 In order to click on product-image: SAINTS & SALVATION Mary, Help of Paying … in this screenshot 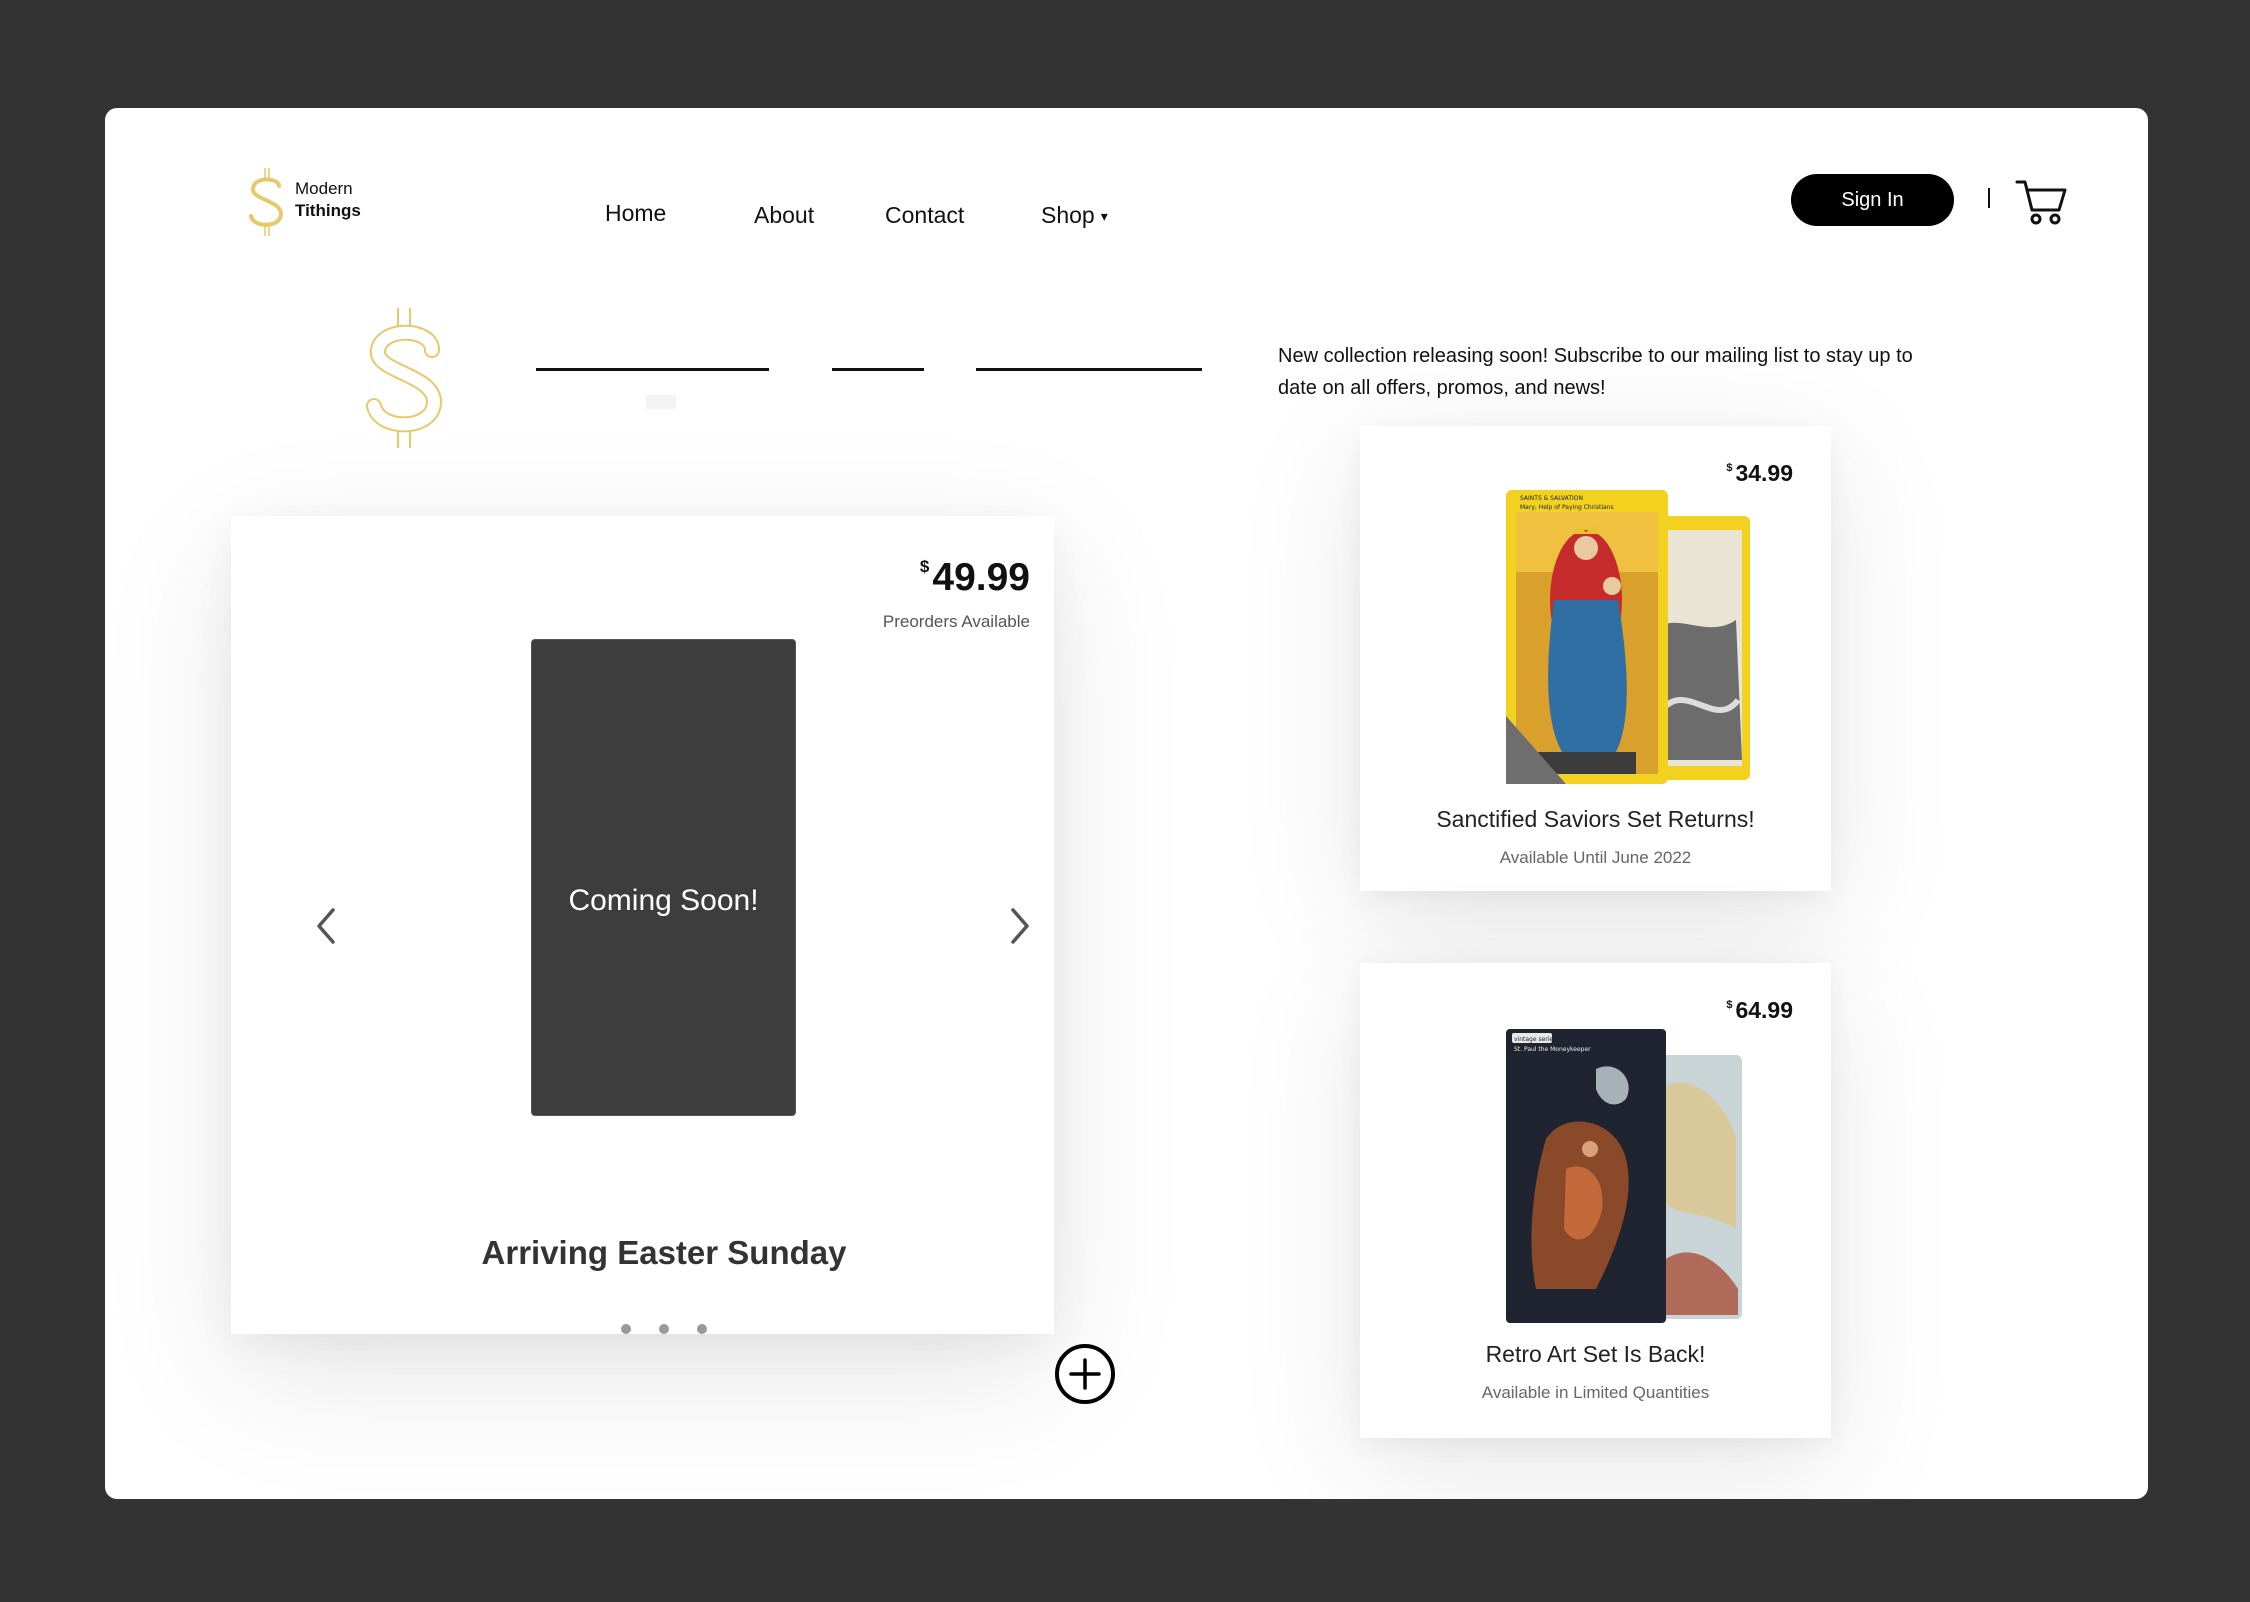, I will do `click(1628, 637)`.